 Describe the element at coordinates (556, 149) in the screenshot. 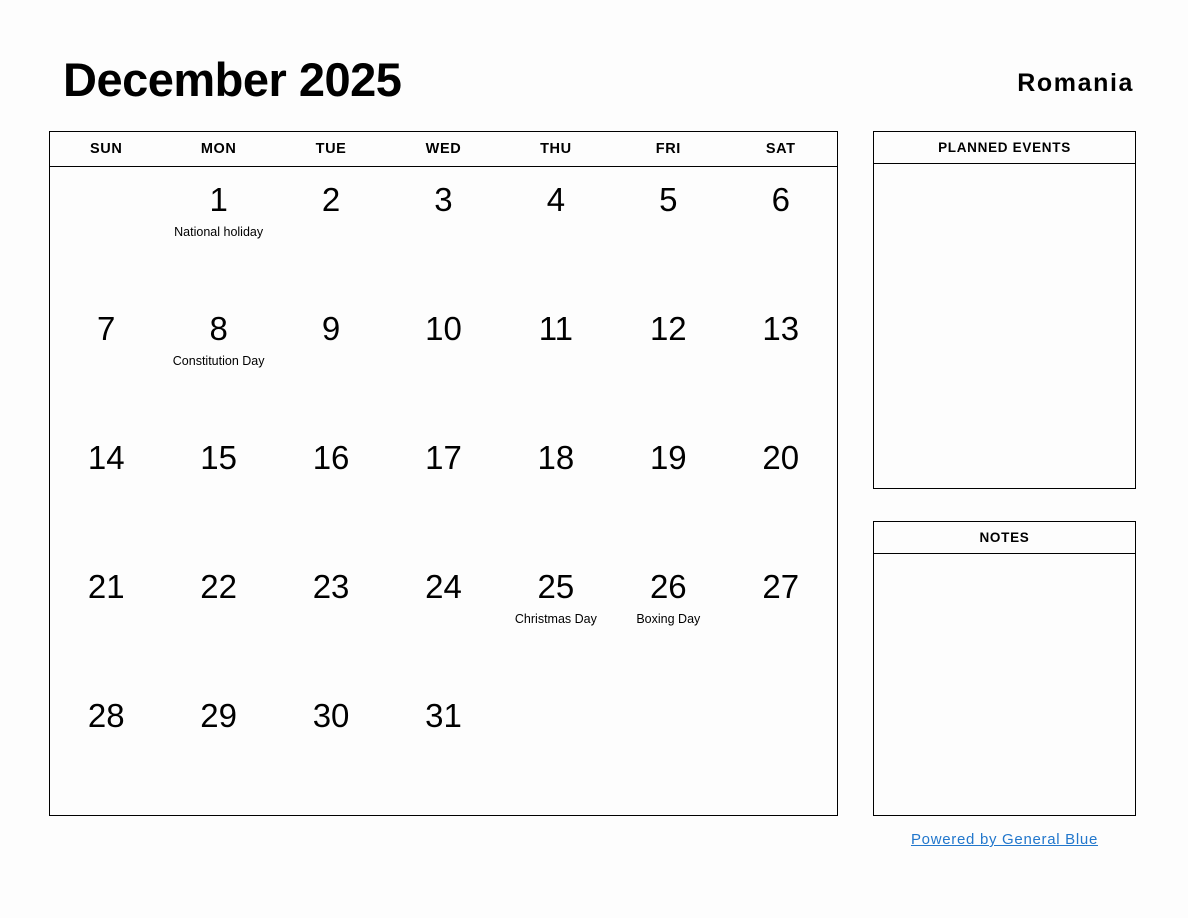

I see `weekday-header-thu: THU` at that location.